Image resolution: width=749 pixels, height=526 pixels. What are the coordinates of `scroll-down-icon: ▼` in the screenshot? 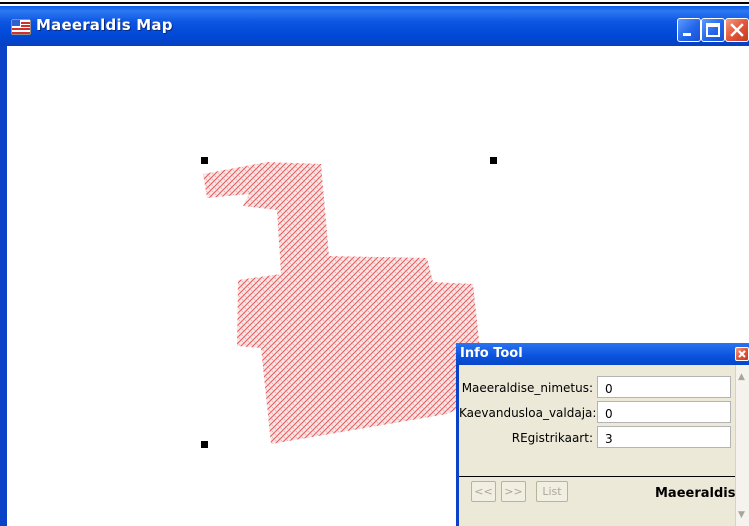 It's located at (741, 515).